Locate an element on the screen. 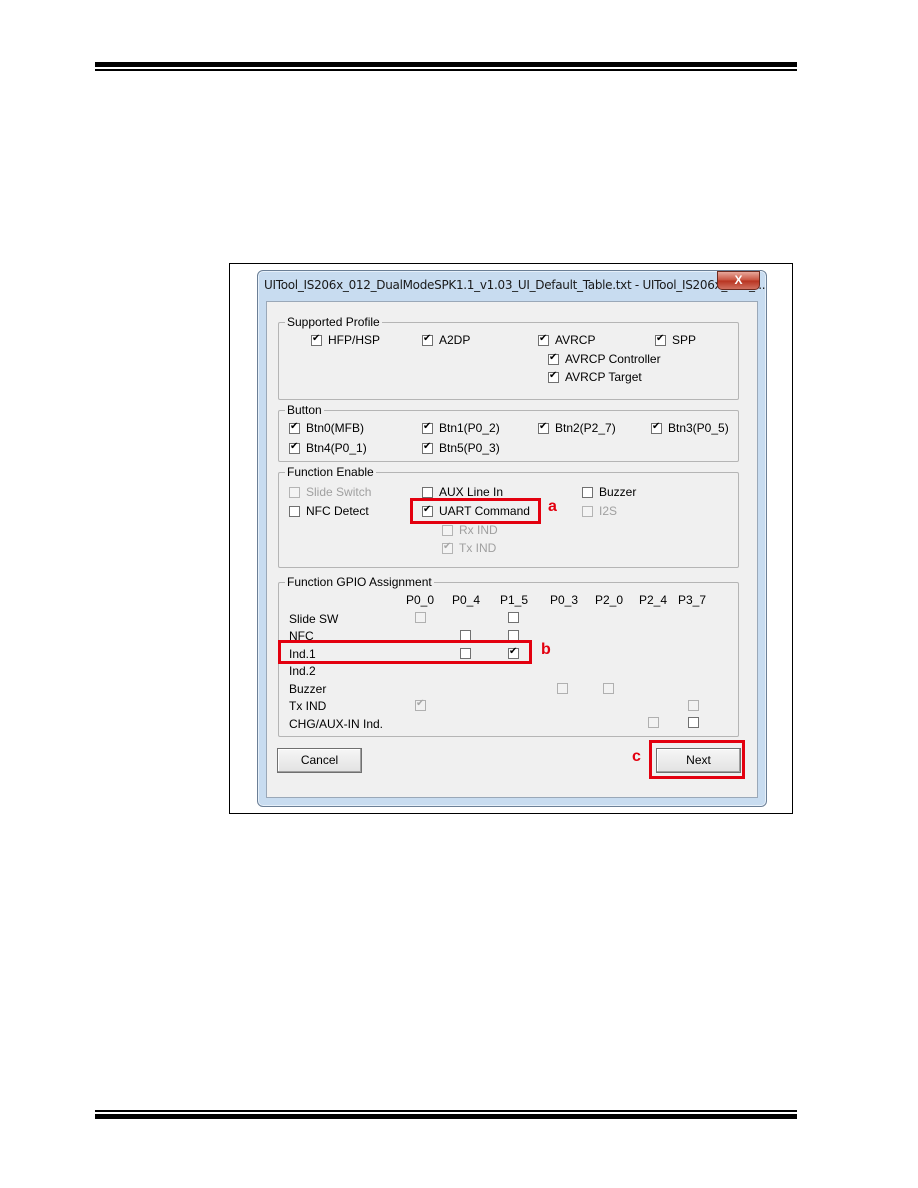 This screenshot has height=1188, width=918. checkbox-btn1: Btn1(P0_2) is located at coordinates (461, 428).